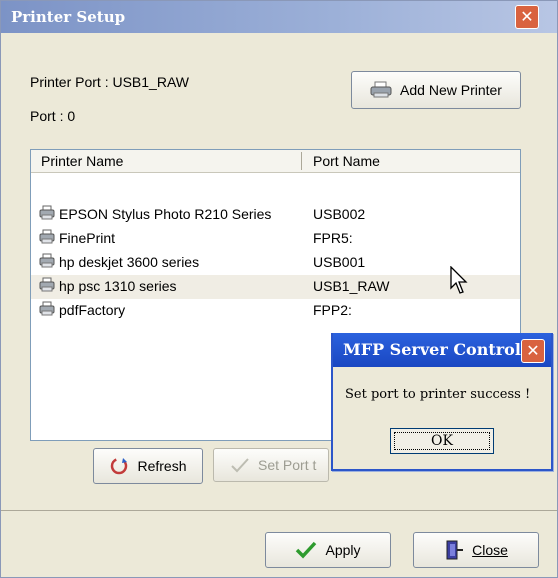  Describe the element at coordinates (287, 465) in the screenshot. I see `set-port-label: Set Port t` at that location.